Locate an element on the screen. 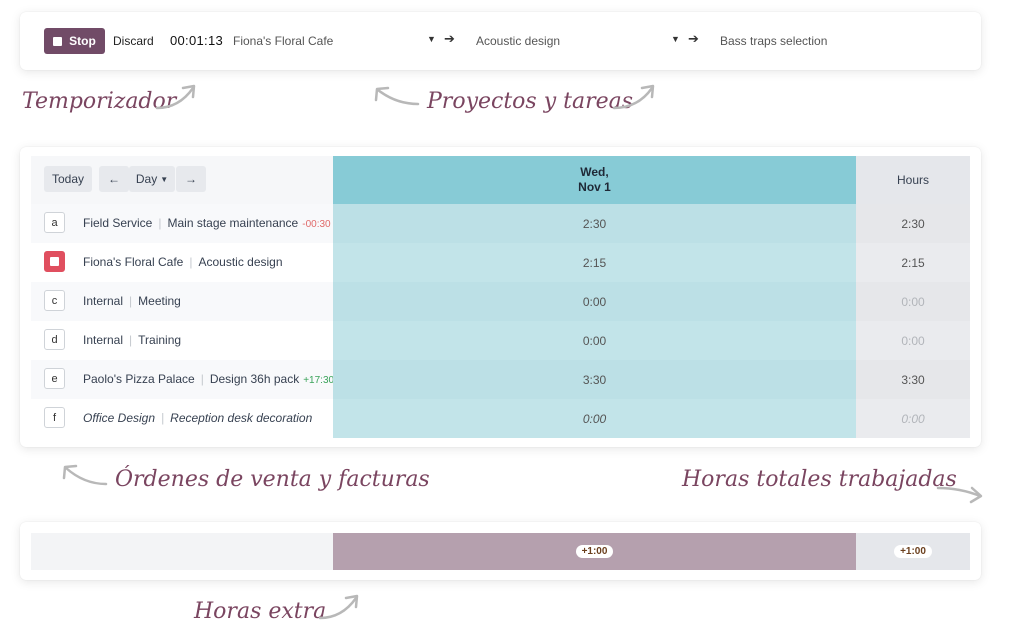 This screenshot has width=1010, height=642. row-task: Acoustic design is located at coordinates (240, 262).